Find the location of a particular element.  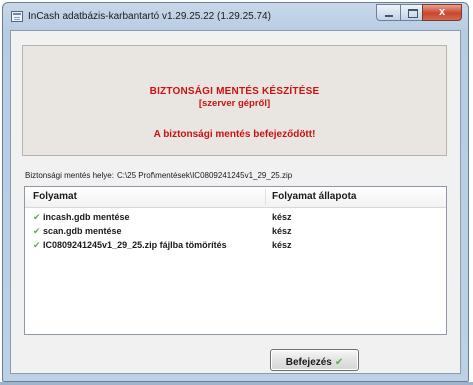

app-icon is located at coordinates (17, 16).